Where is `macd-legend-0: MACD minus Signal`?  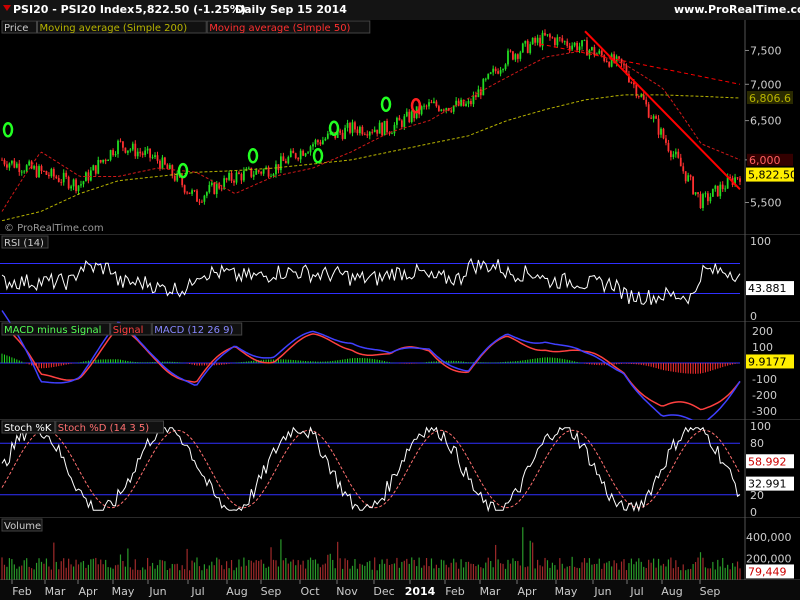 macd-legend-0: MACD minus Signal is located at coordinates (52, 330).